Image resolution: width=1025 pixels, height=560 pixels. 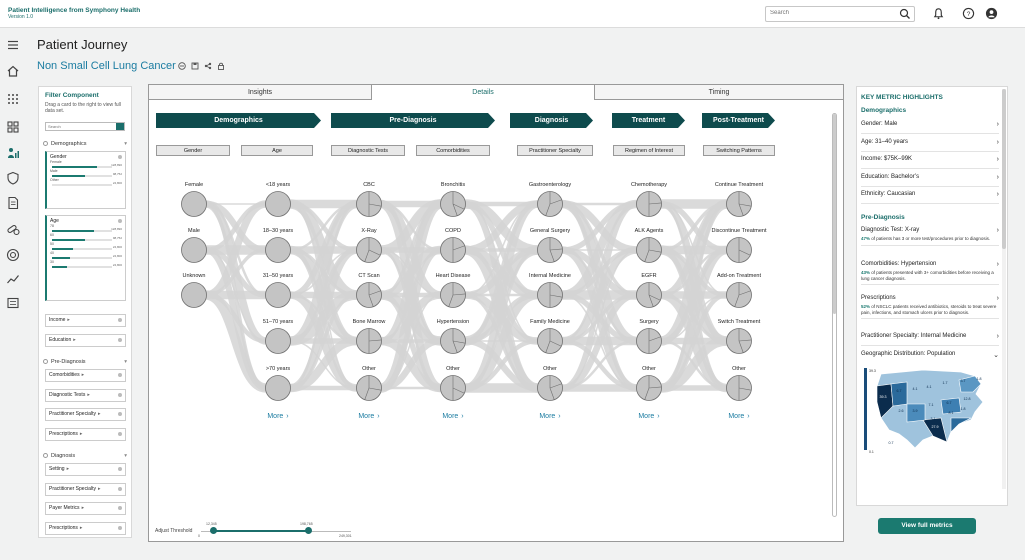 I want to click on column-subheader: Age, so click(x=277, y=150).